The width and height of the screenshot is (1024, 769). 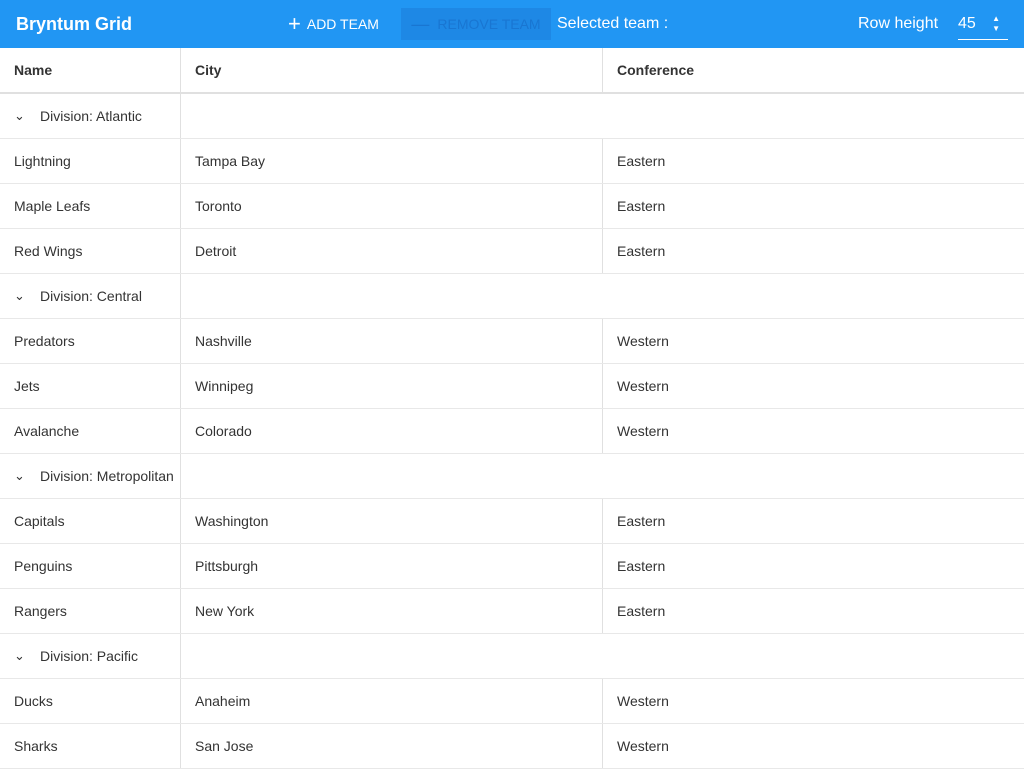 What do you see at coordinates (294, 23) in the screenshot?
I see `plus-icon: +` at bounding box center [294, 23].